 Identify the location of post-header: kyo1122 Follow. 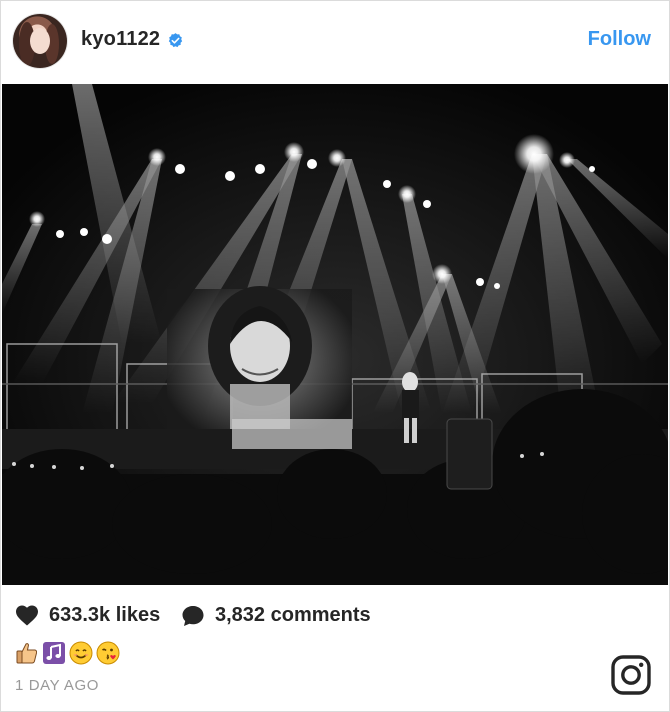
(335, 42).